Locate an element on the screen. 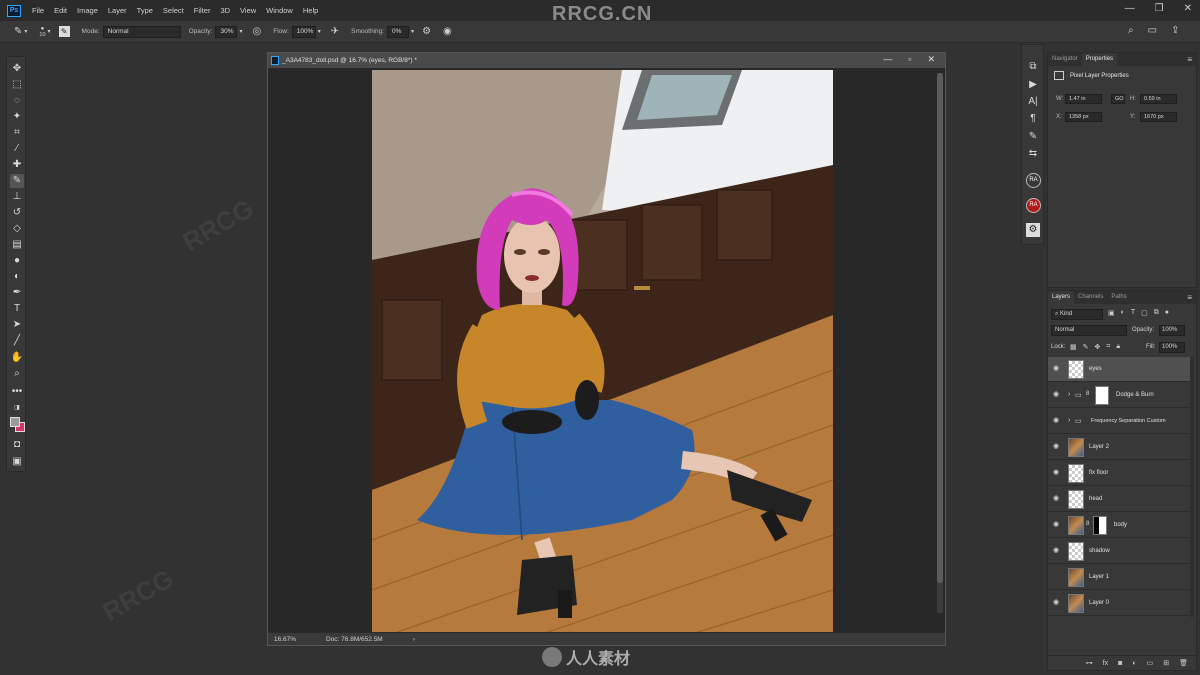  layer-row-dodge-burn: ◉ › ▭ 8 Dodge & Burn is located at coordinates (1119, 395).